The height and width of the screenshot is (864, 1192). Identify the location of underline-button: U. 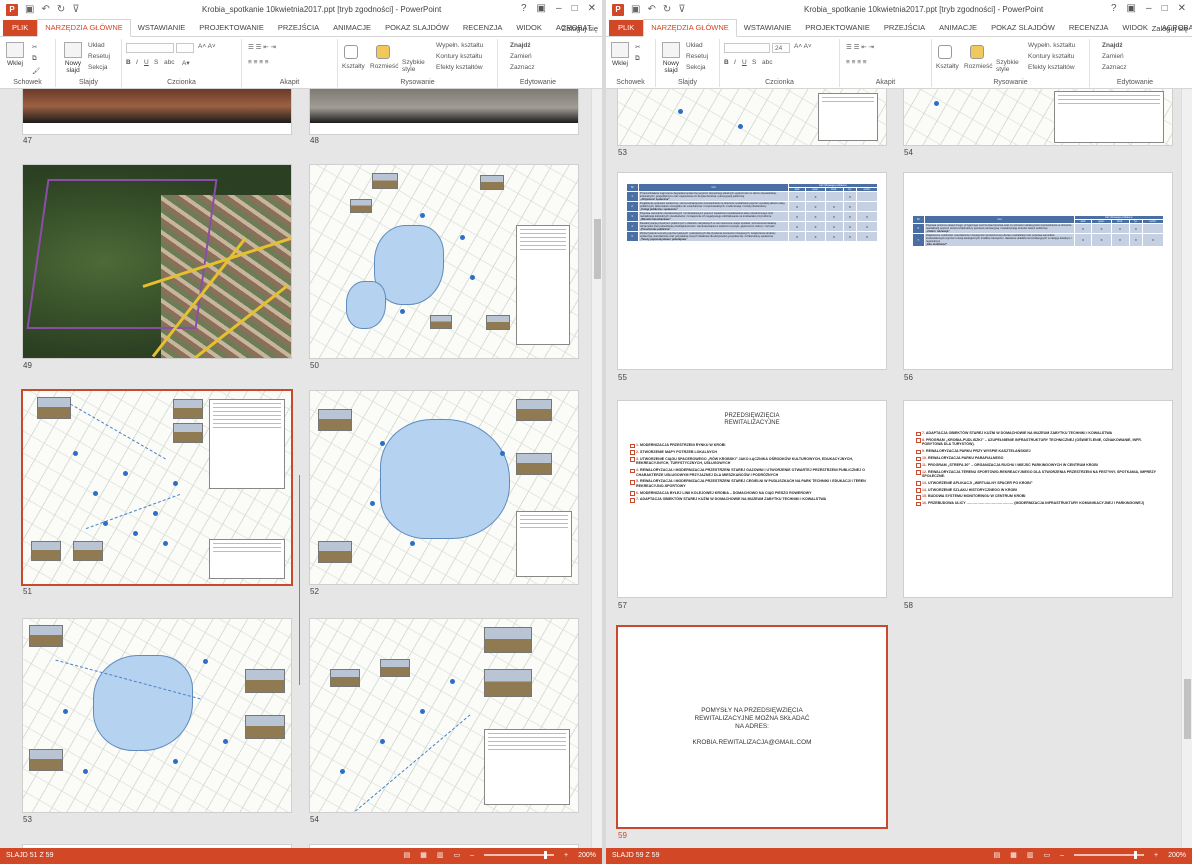
(744, 62).